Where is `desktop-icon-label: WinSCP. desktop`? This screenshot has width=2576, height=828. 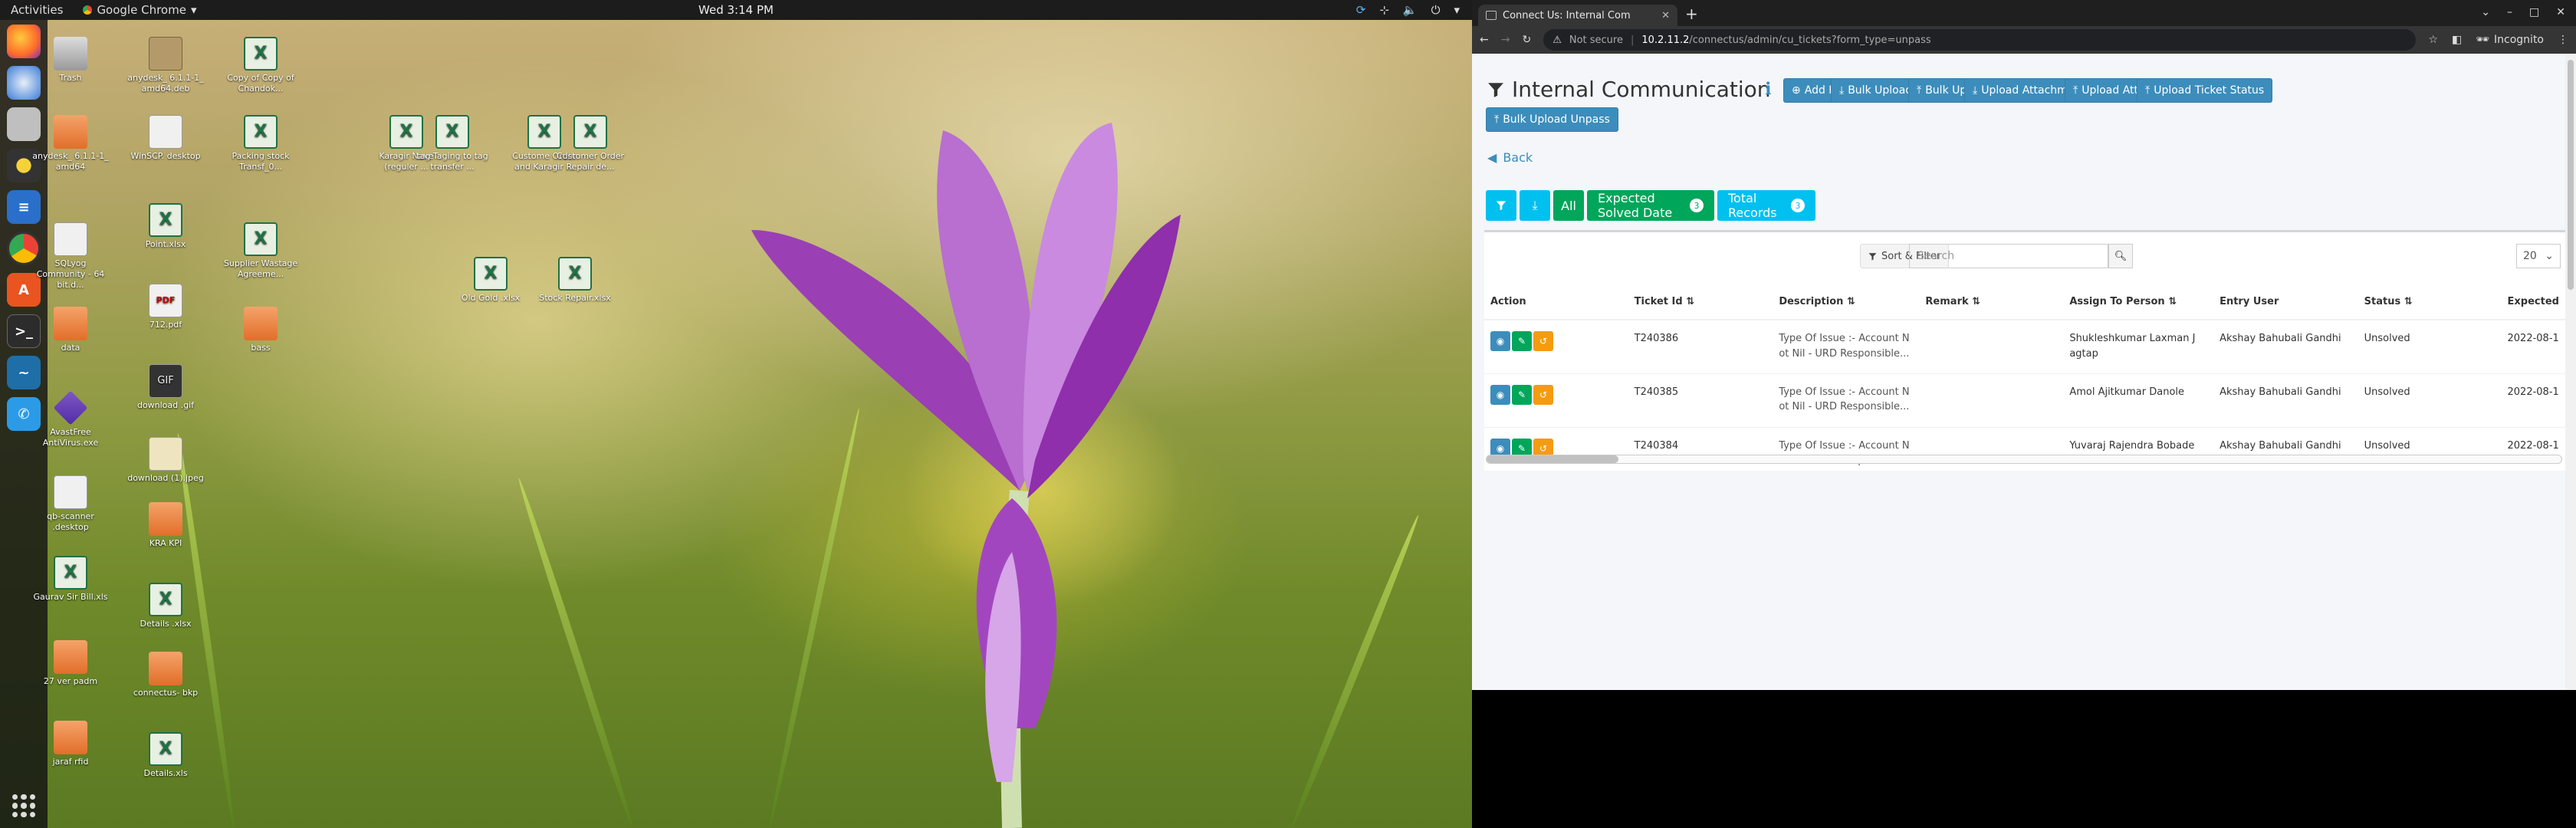 desktop-icon-label: WinSCP. desktop is located at coordinates (166, 156).